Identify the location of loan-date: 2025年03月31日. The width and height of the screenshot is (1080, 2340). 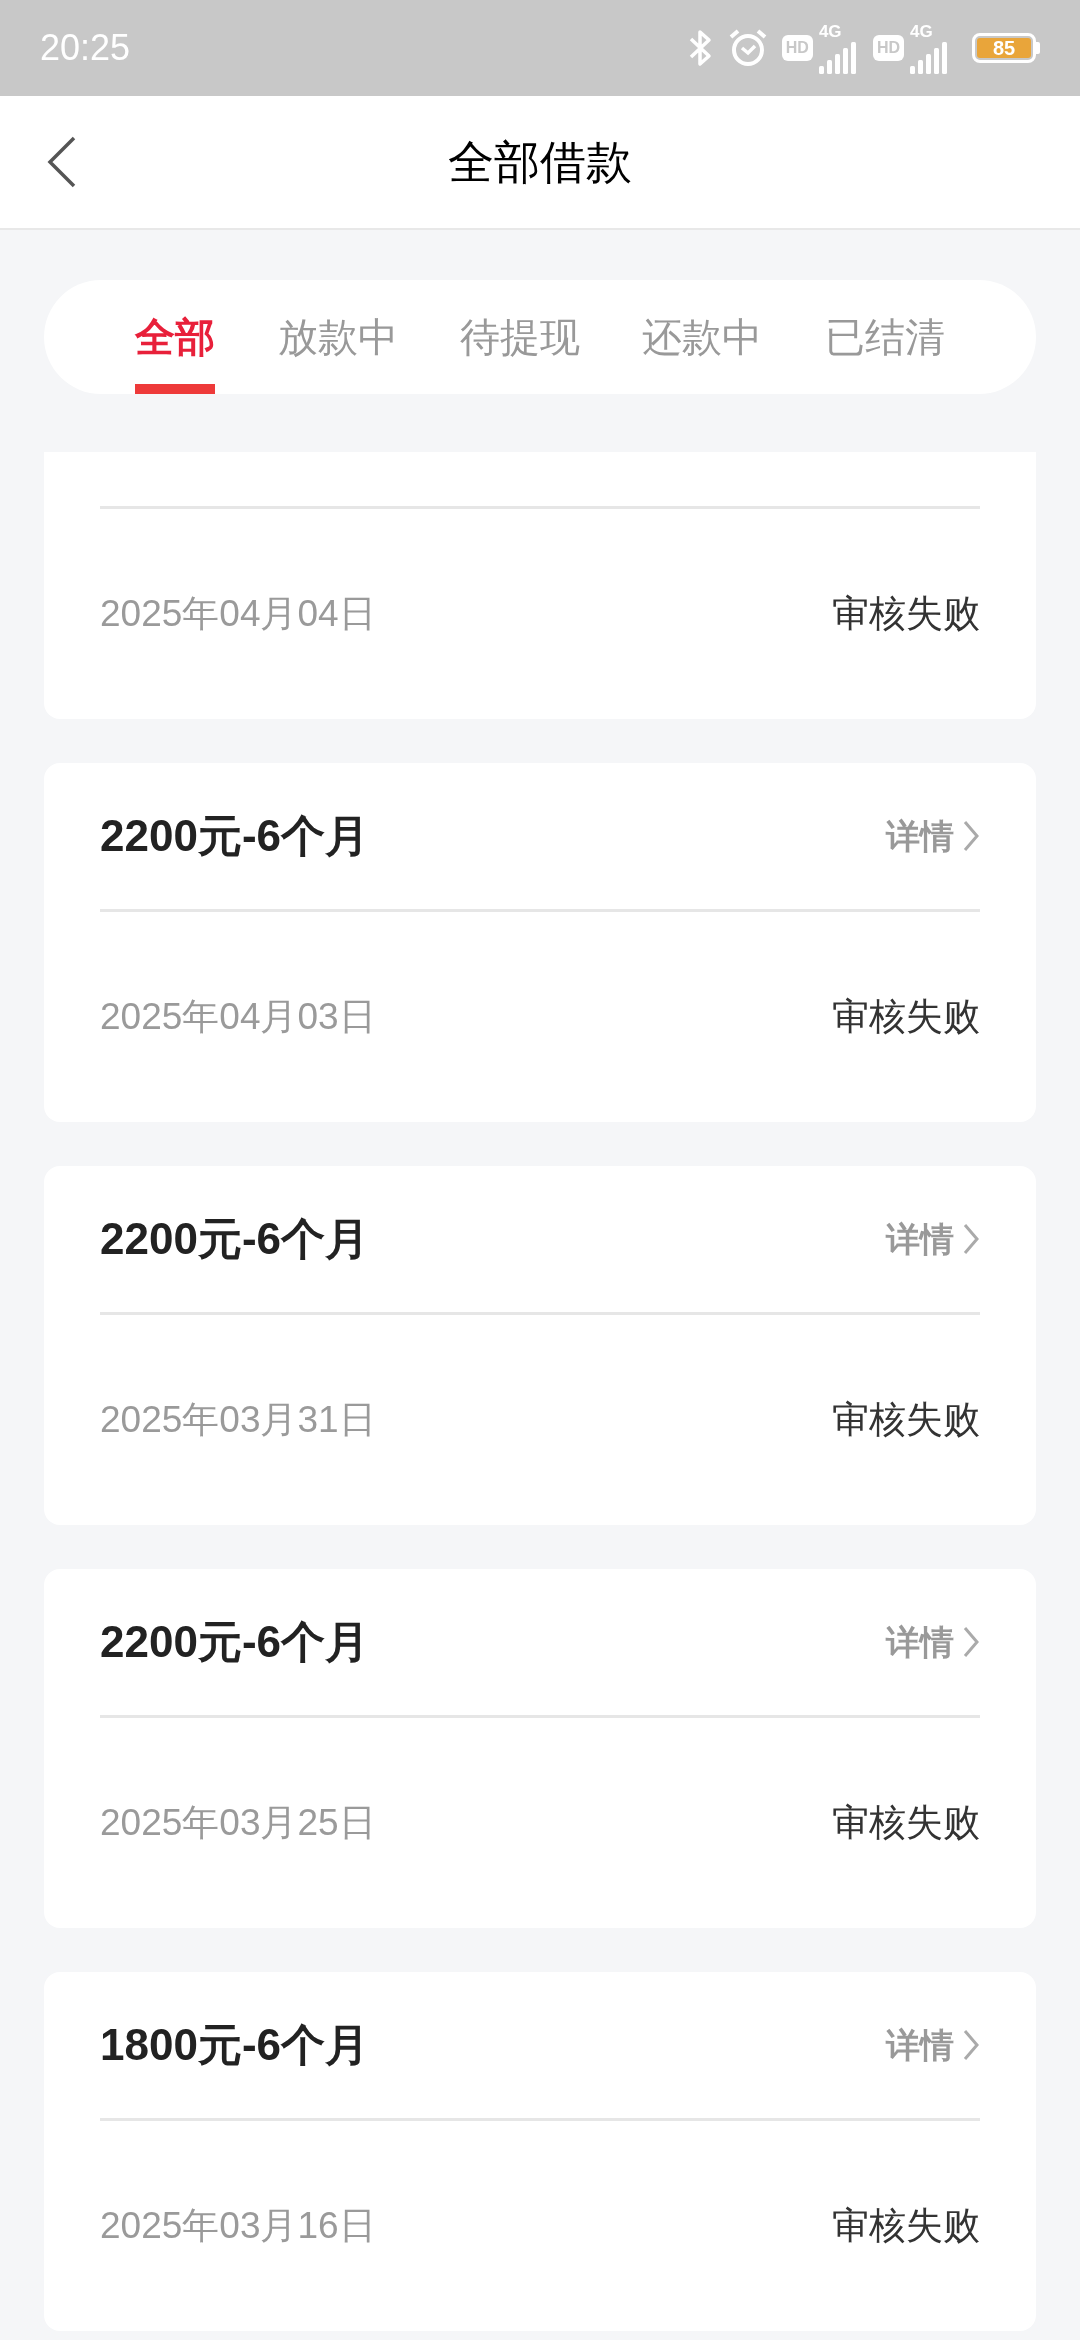
(238, 1420).